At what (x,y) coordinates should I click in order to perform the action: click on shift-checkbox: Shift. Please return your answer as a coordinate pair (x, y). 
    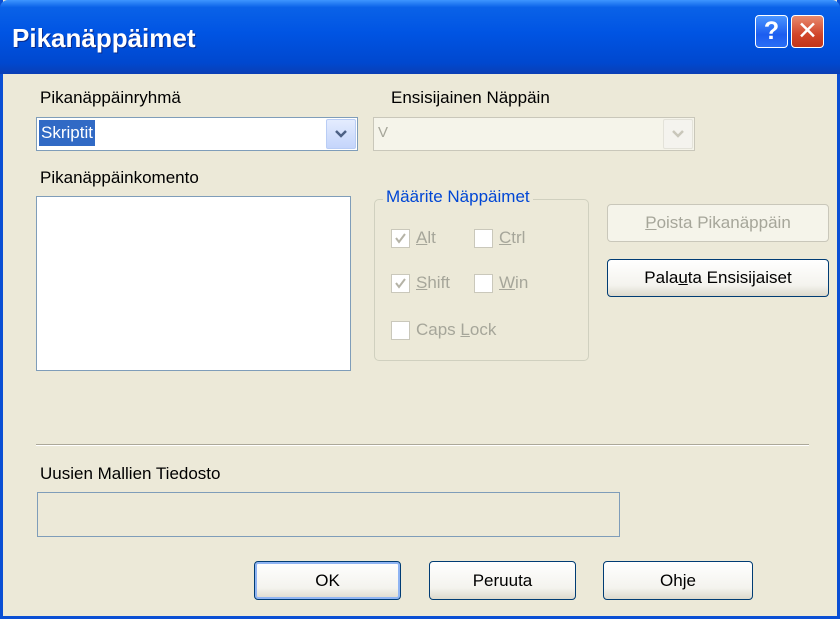
    Looking at the image, I should click on (420, 283).